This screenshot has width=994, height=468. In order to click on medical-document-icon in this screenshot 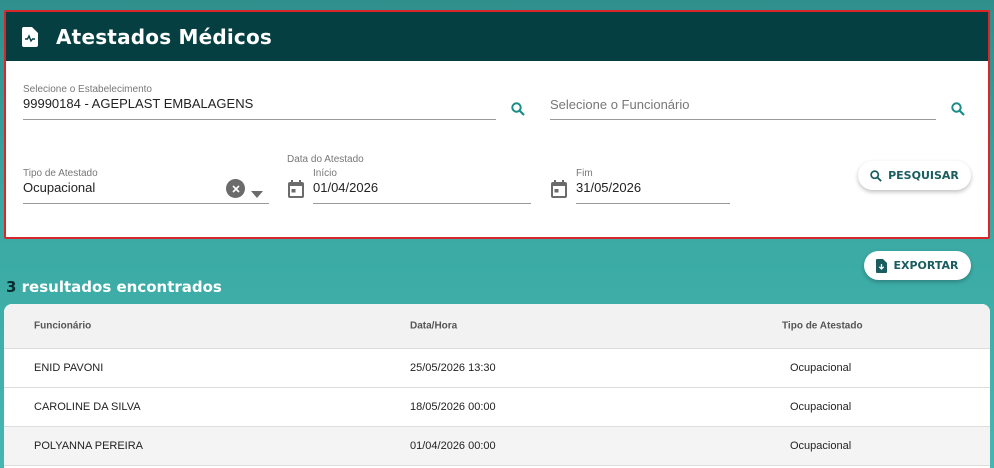, I will do `click(33, 37)`.